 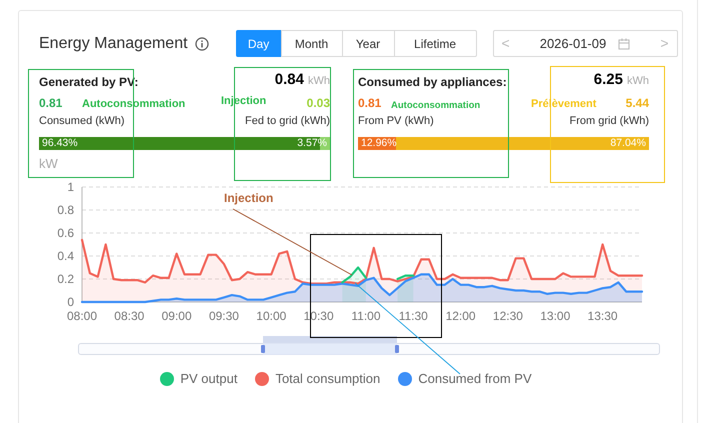 I want to click on summary-title: Consumed by appliances:, so click(x=432, y=82).